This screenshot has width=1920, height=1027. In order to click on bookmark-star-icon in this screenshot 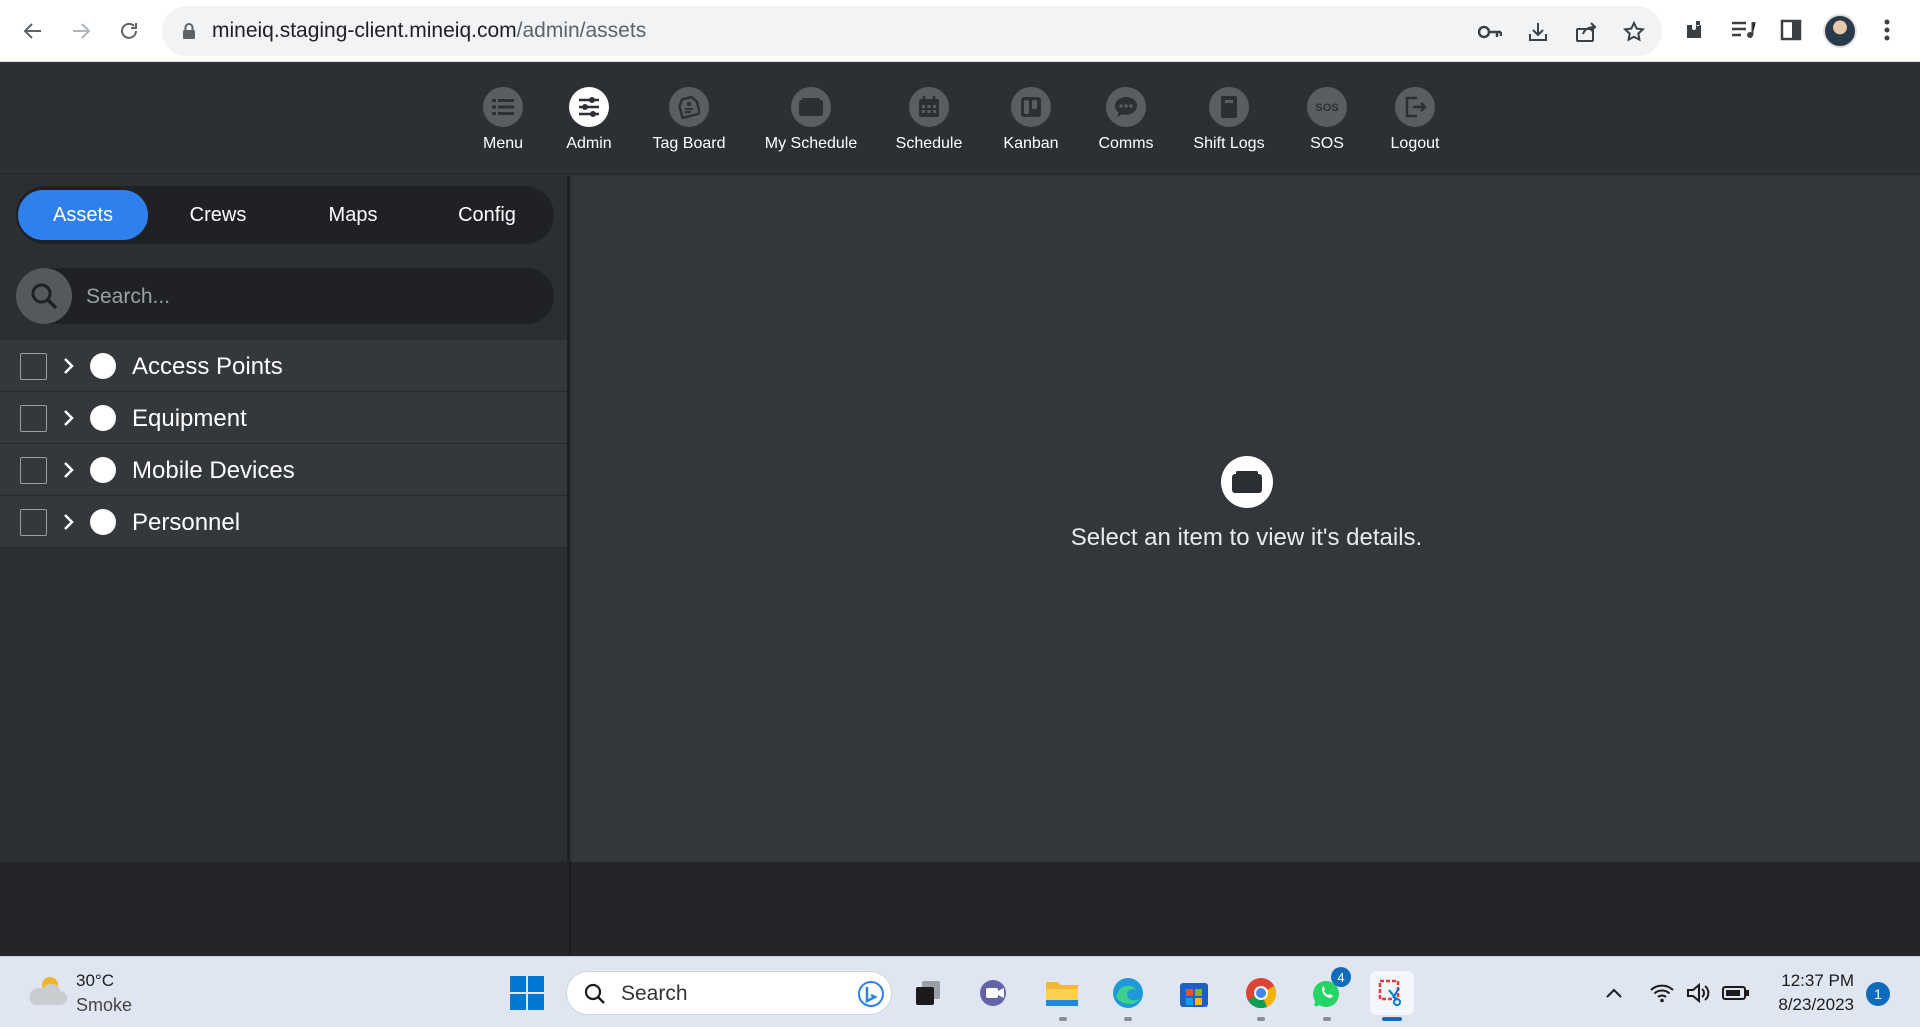, I will do `click(1634, 32)`.